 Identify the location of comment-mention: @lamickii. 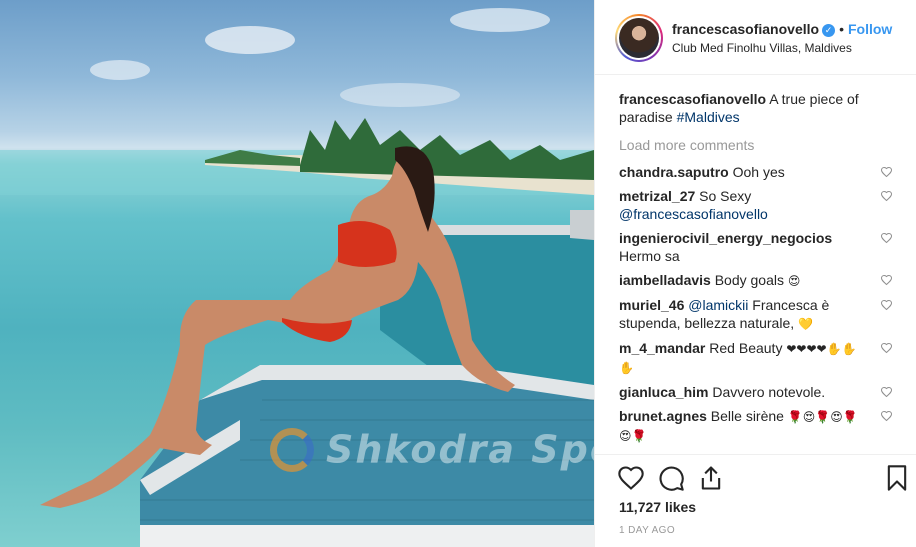
(718, 305).